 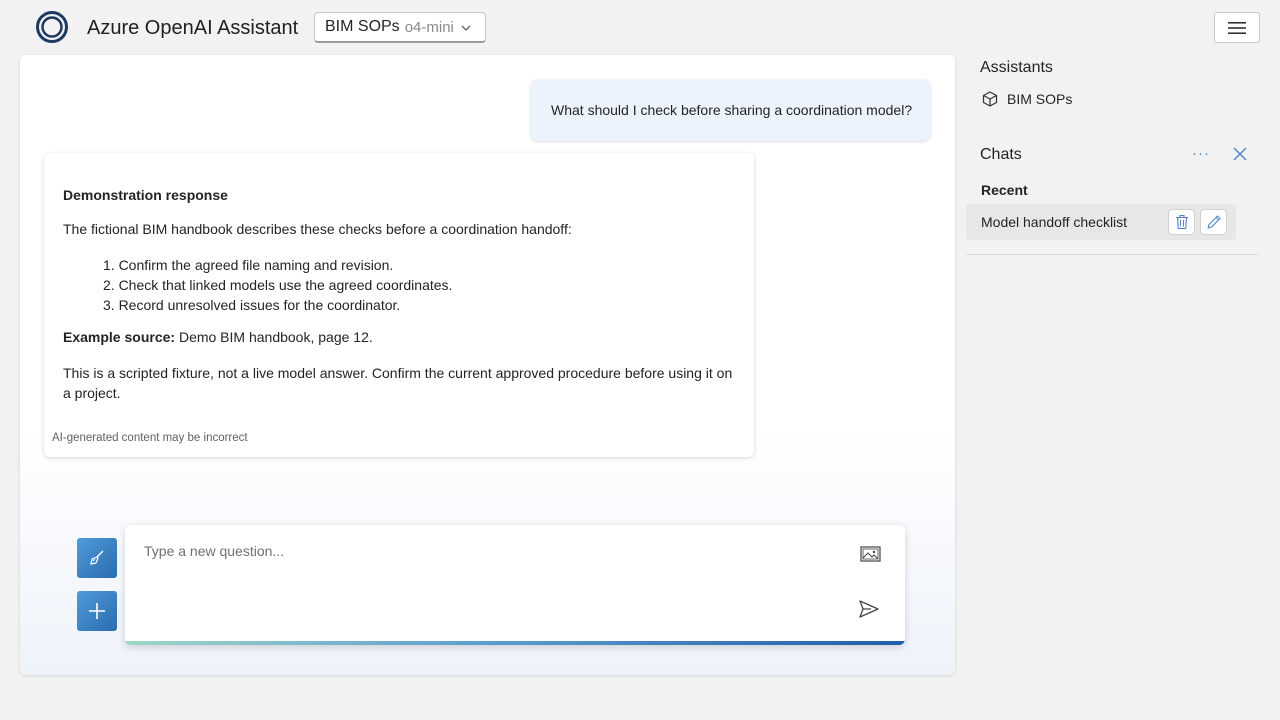 I want to click on rename-chat-button, so click(x=1213, y=222).